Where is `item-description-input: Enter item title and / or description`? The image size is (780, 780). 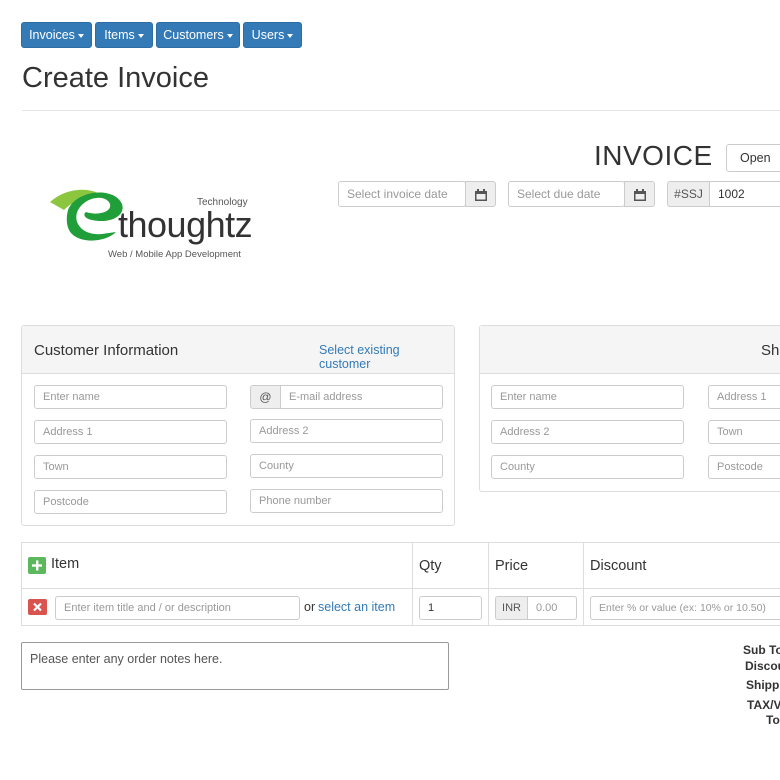 item-description-input: Enter item title and / or description is located at coordinates (177, 608).